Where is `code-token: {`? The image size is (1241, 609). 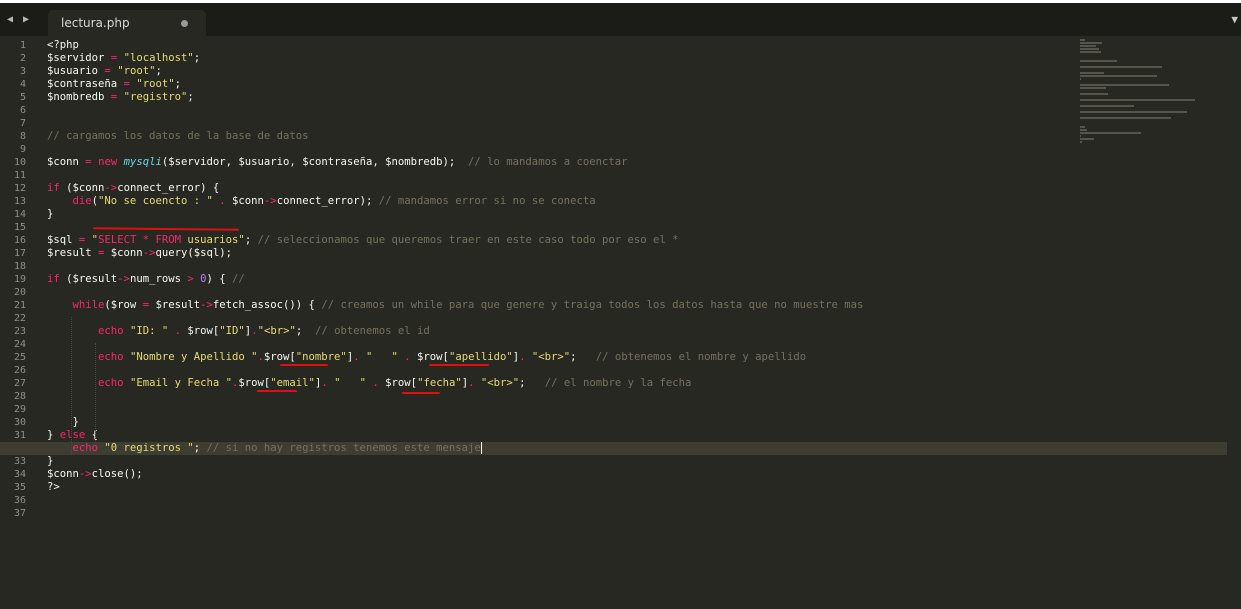 code-token: { is located at coordinates (92, 435).